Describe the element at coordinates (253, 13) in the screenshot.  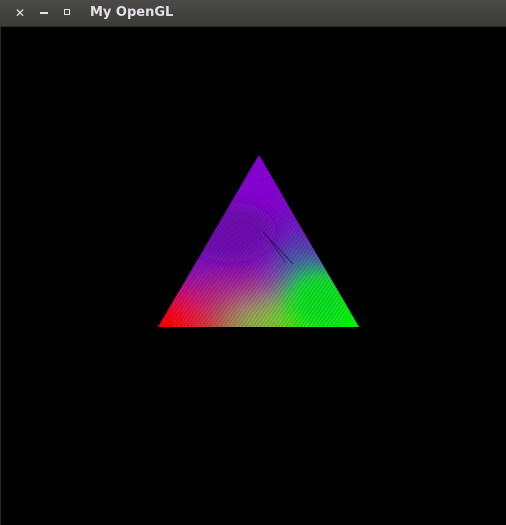
I see `title-bar: ✕ My OpenGL` at that location.